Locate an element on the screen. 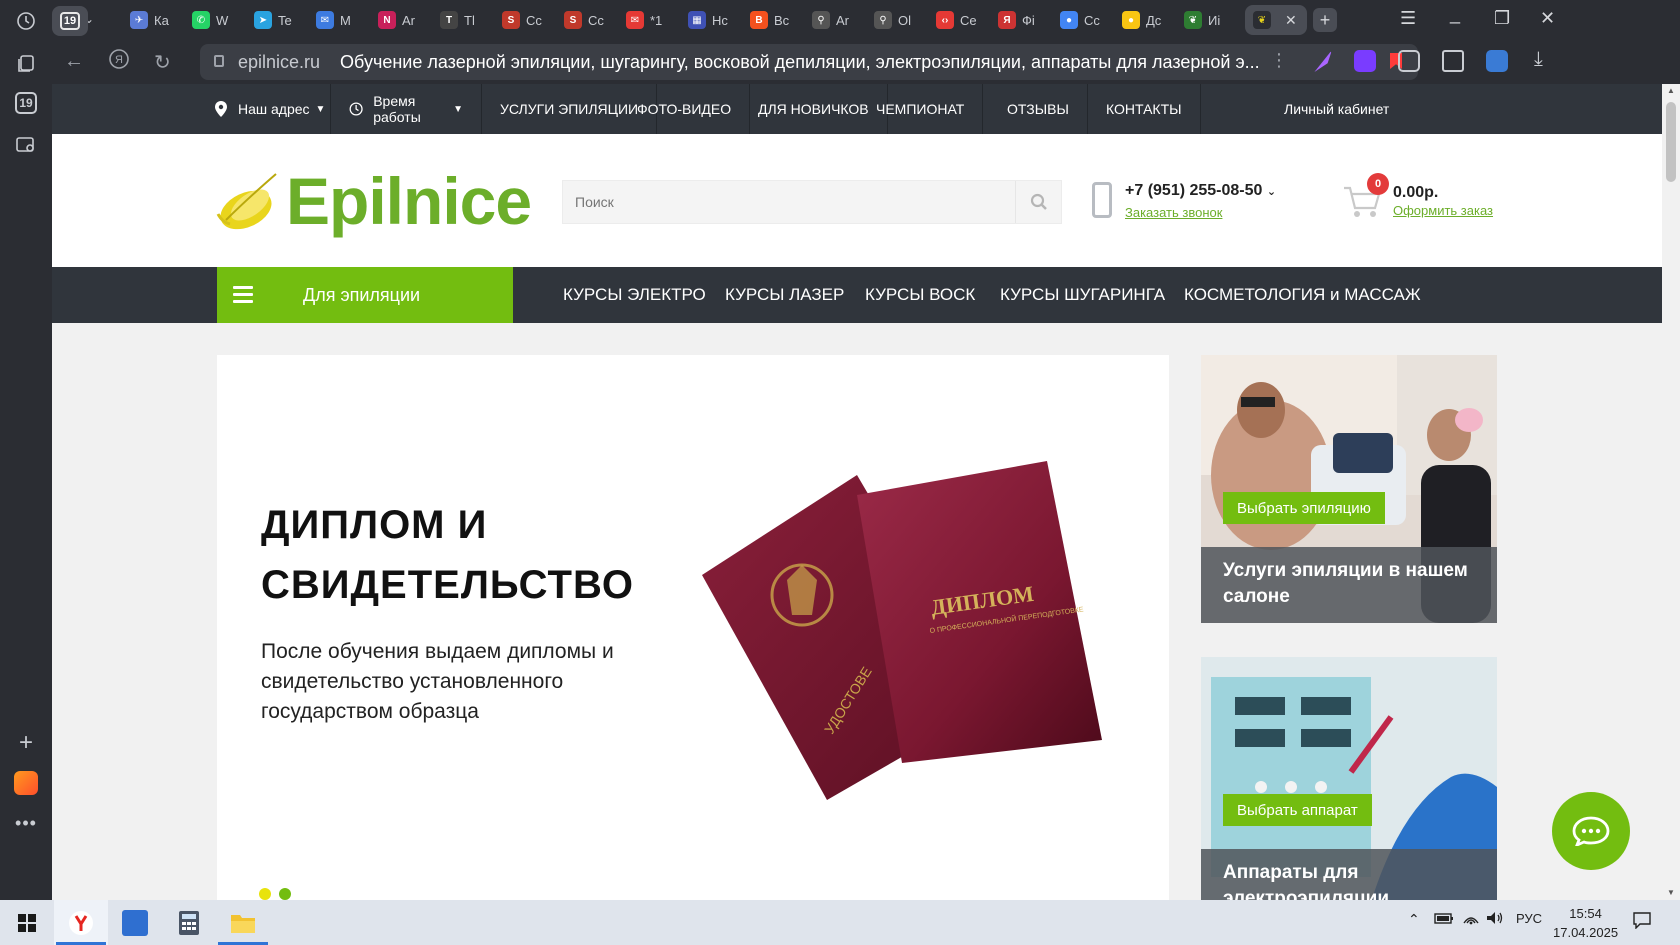 The image size is (1680, 945). choose-epilation-button: Выбрать эпиляцию is located at coordinates (1304, 508).